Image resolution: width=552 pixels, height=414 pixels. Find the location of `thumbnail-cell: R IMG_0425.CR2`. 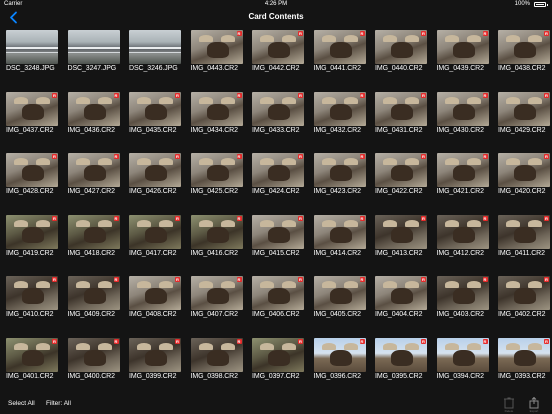

thumbnail-cell: R IMG_0425.CR2 is located at coordinates (216, 184).